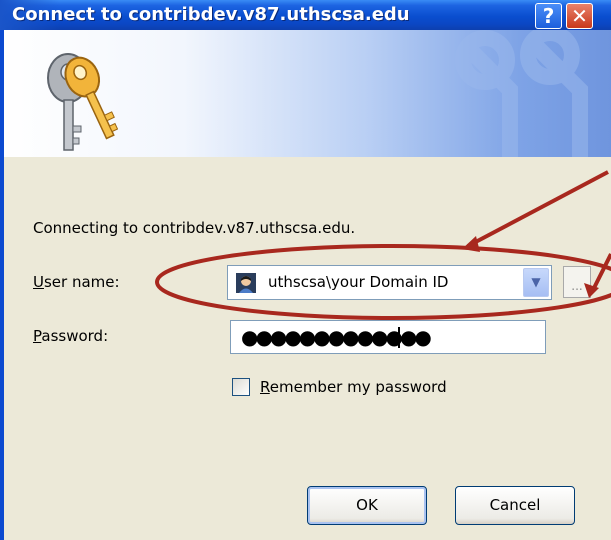 The width and height of the screenshot is (611, 540). I want to click on password-field: ●●●●●●●●●●●●●, so click(388, 337).